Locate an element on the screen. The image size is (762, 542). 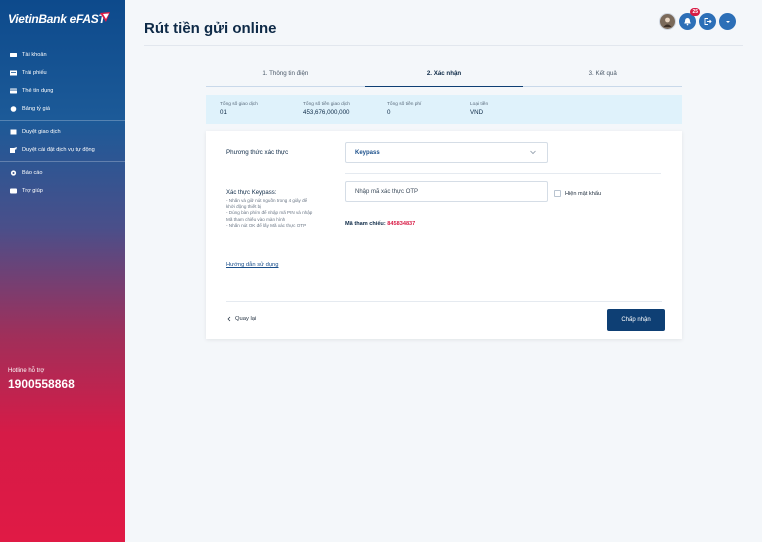
logout-icon is located at coordinates (708, 21).